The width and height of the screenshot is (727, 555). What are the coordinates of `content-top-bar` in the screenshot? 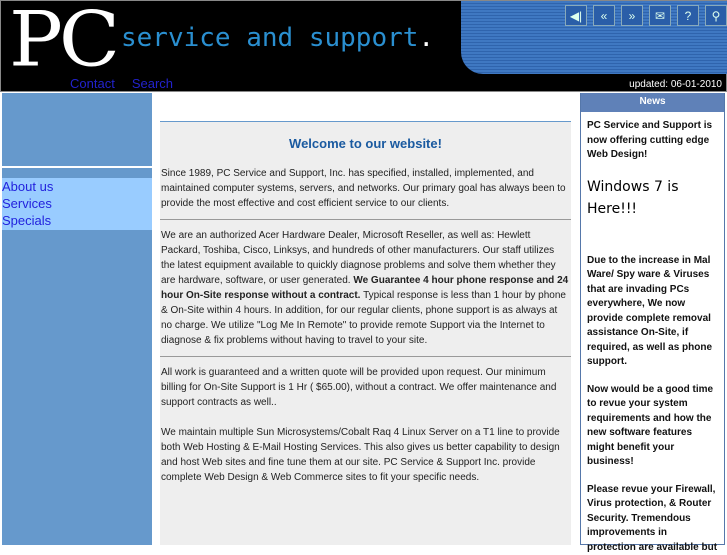 It's located at (365, 107).